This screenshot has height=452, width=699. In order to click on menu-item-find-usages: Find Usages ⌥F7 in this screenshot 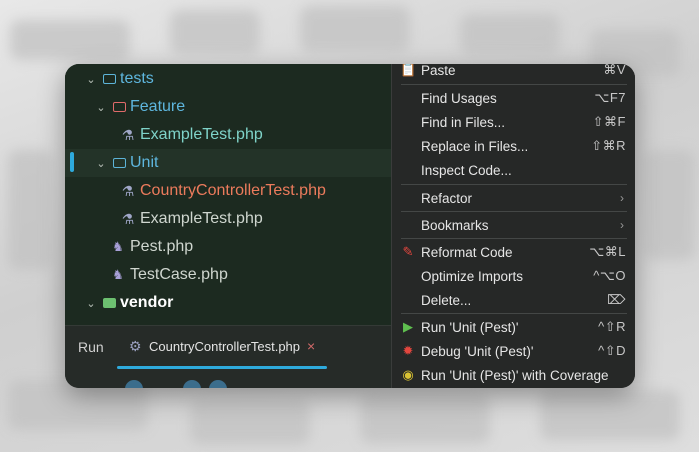, I will do `click(513, 98)`.